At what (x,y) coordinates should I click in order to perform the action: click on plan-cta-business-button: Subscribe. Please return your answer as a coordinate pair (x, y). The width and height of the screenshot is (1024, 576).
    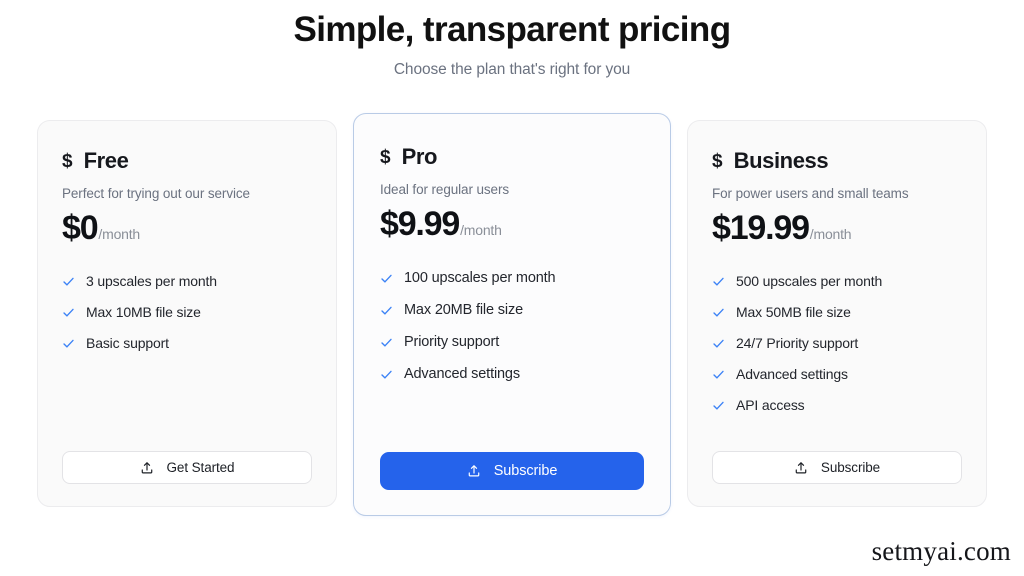
    Looking at the image, I should click on (837, 467).